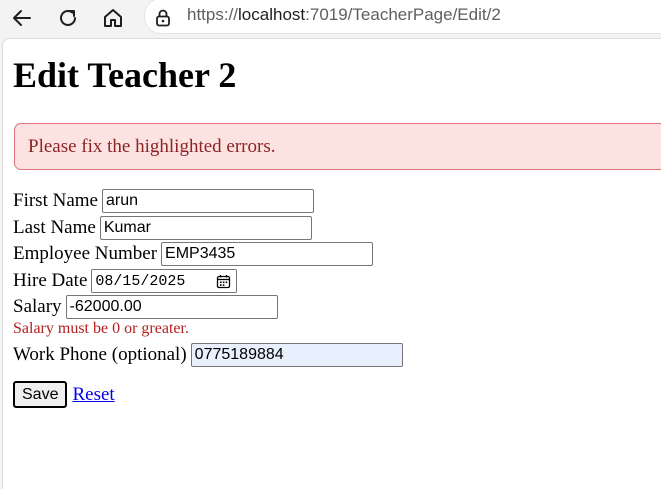  I want to click on reload-button, so click(68, 18).